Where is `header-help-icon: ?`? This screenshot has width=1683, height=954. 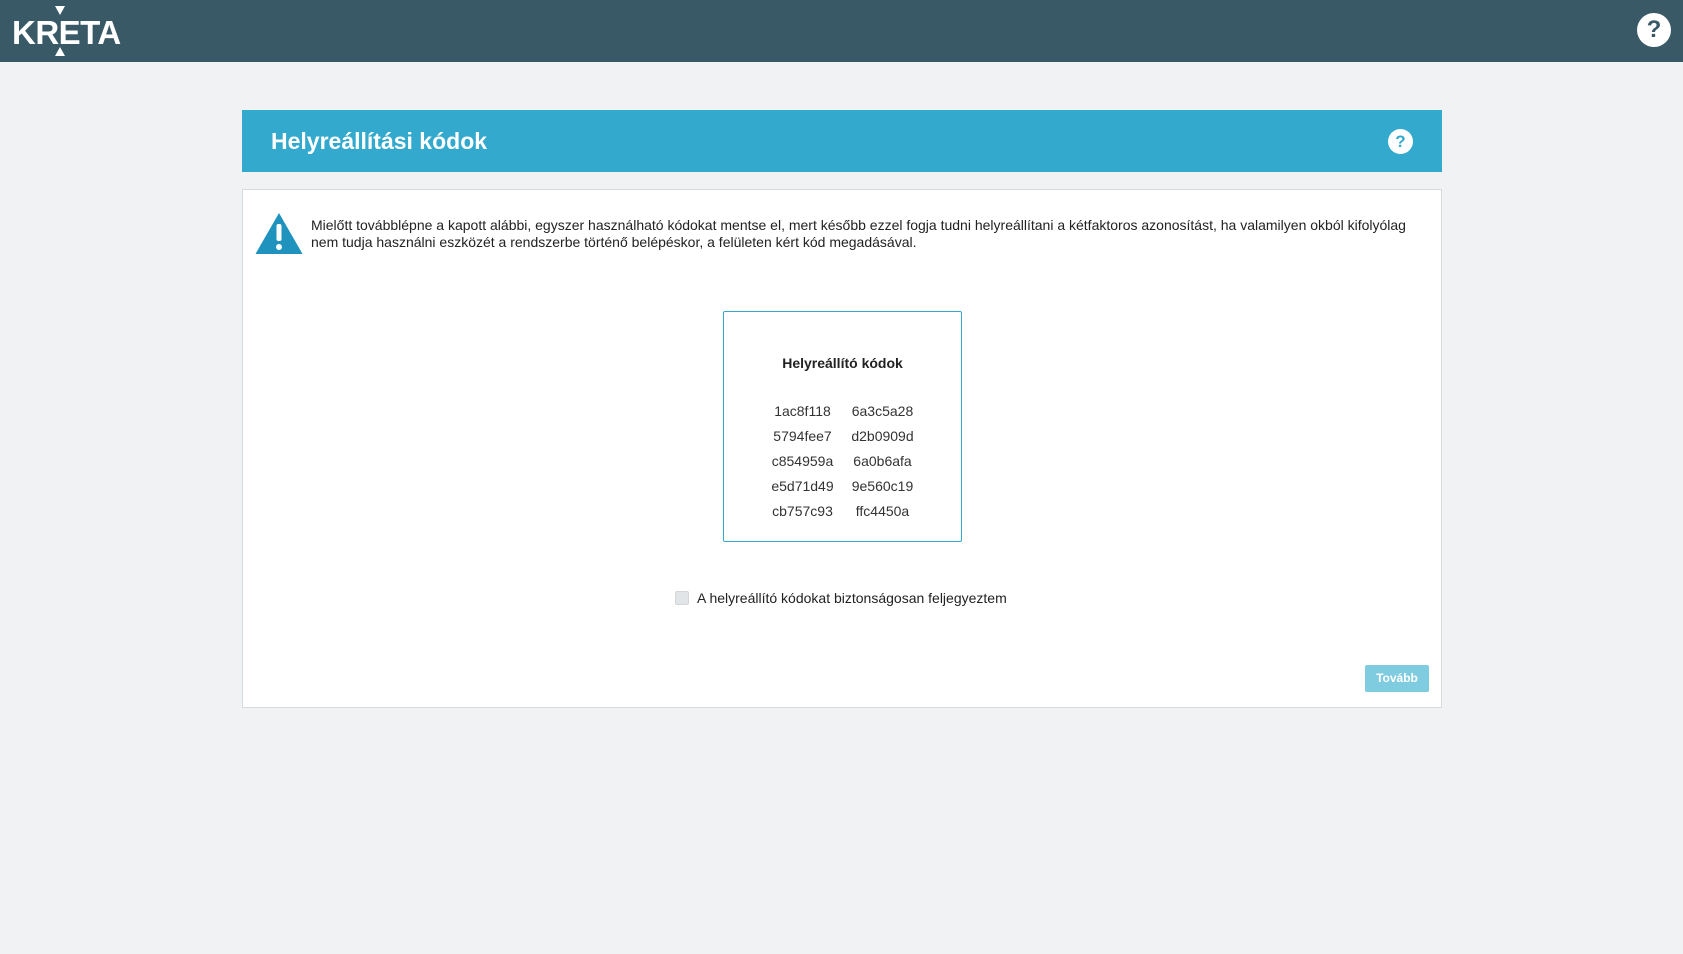
header-help-icon: ? is located at coordinates (1400, 141).